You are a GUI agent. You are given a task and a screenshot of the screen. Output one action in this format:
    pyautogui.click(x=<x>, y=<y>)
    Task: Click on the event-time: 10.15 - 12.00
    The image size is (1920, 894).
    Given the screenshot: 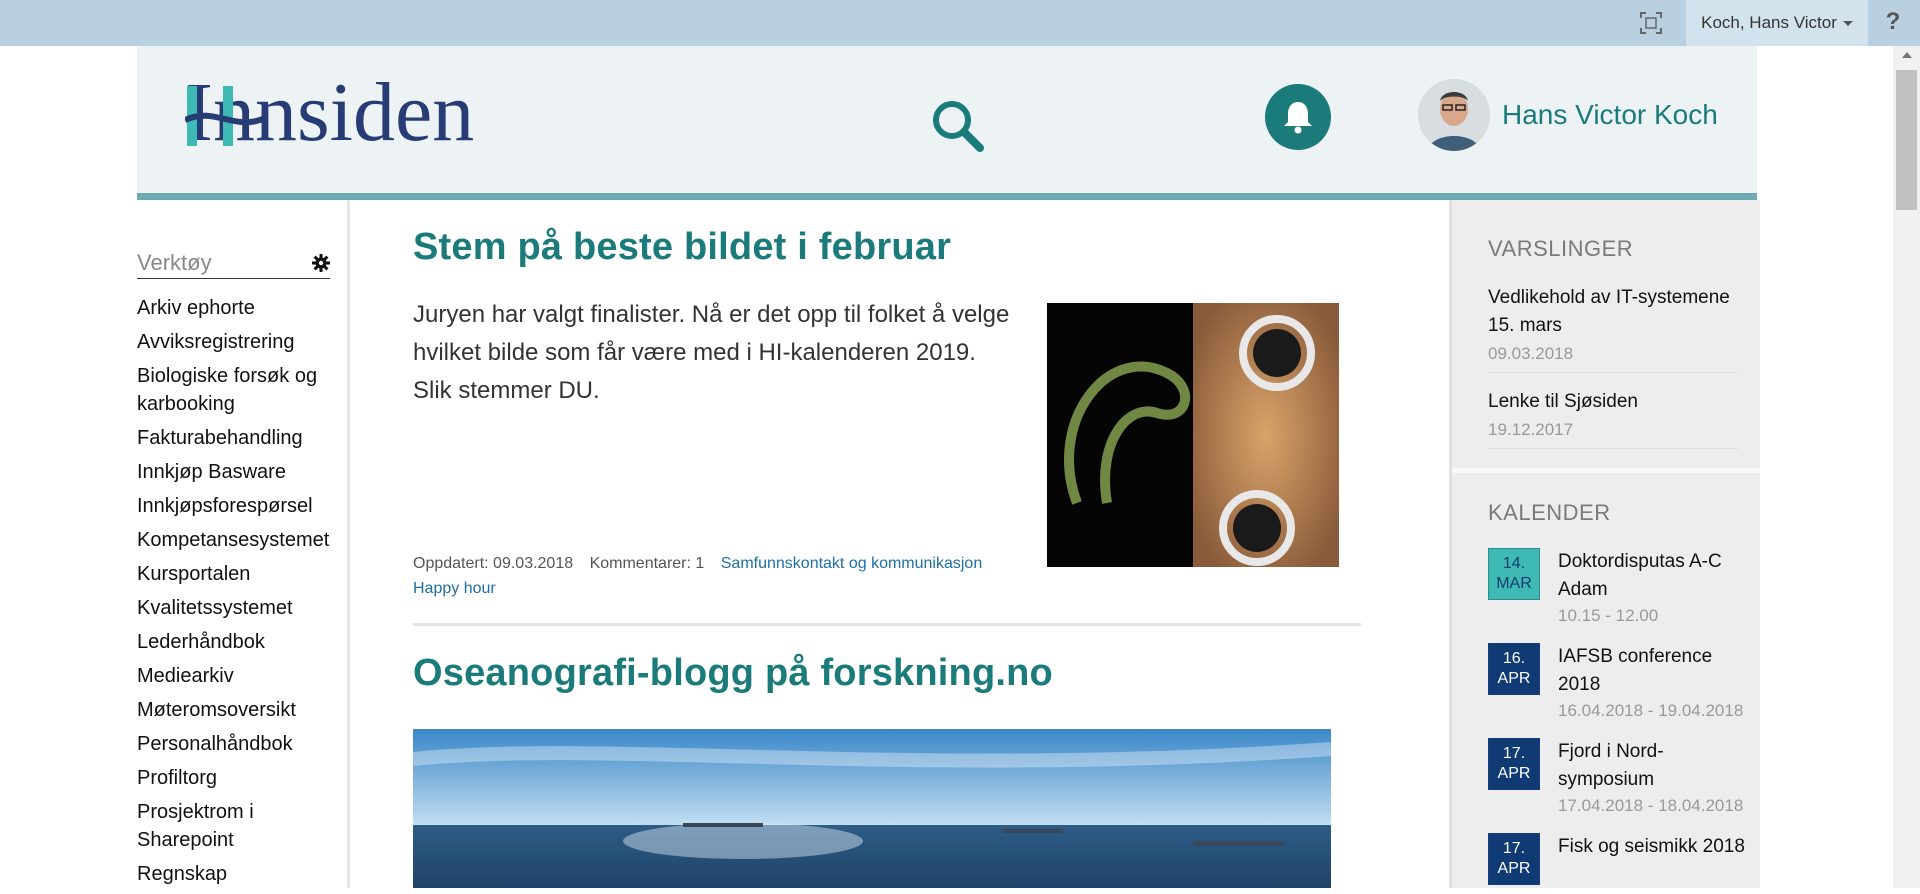 What is the action you would take?
    pyautogui.click(x=1608, y=615)
    